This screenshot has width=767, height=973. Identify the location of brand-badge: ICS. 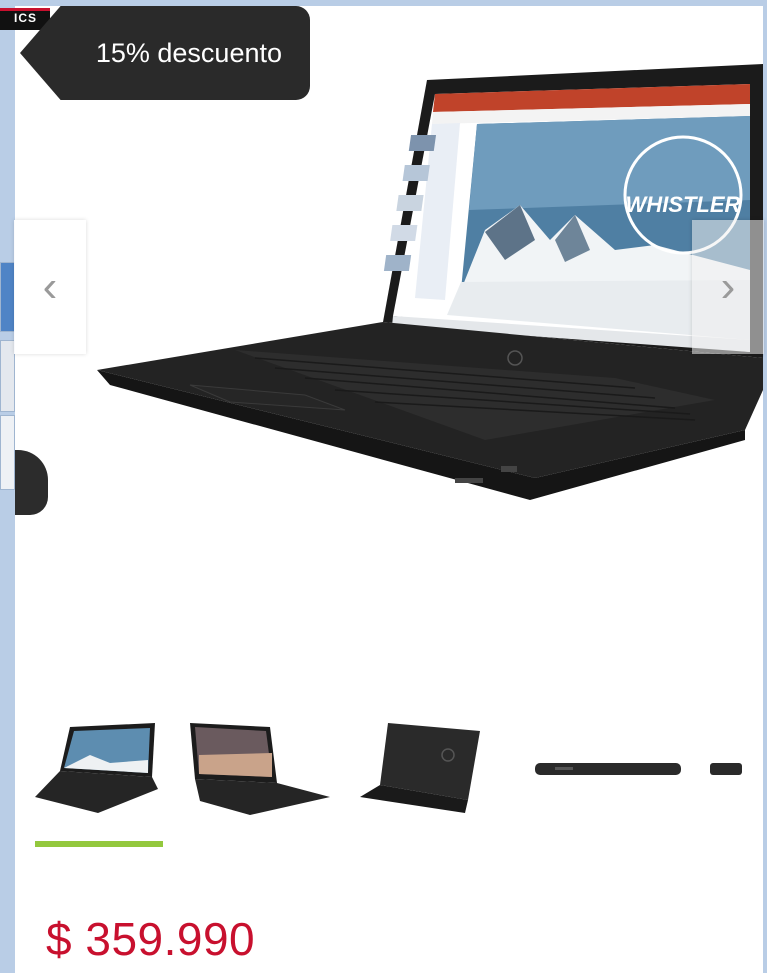
(25, 19).